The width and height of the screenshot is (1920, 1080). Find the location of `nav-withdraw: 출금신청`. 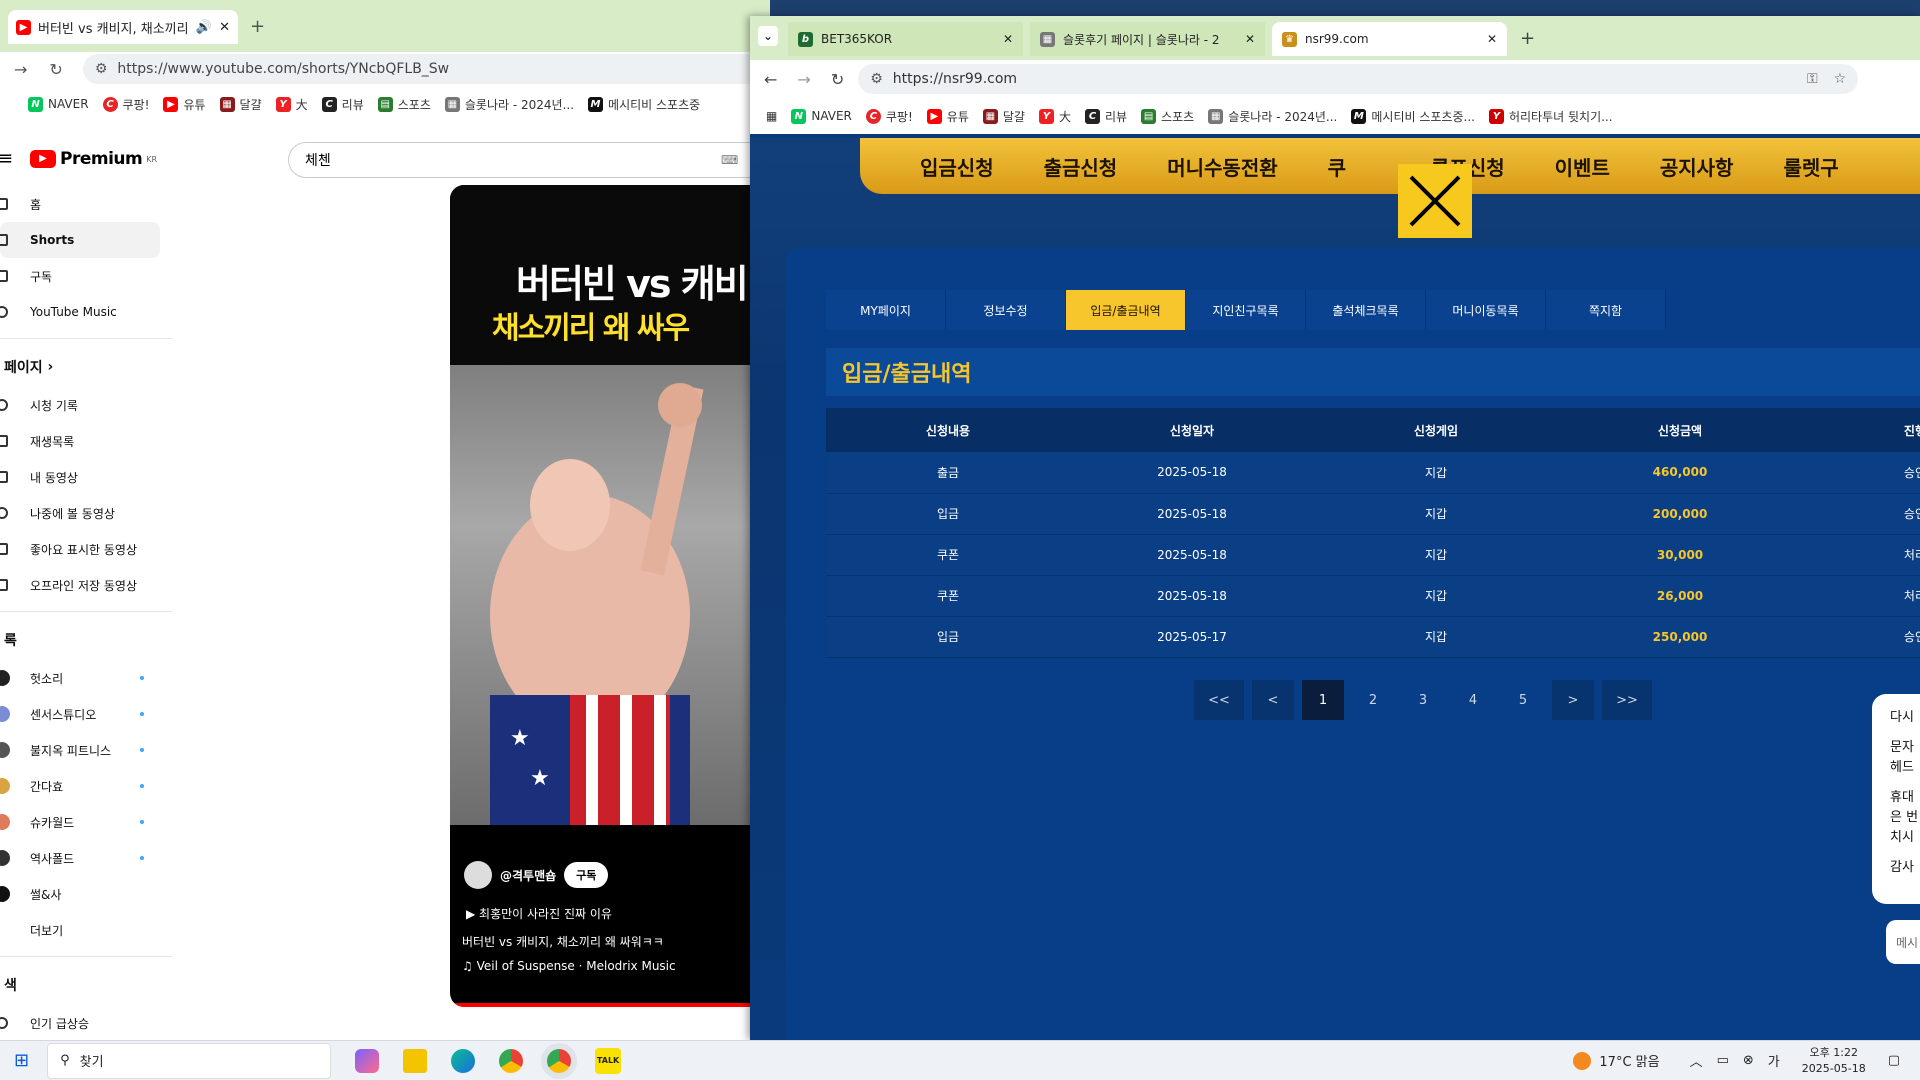

nav-withdraw: 출금신청 is located at coordinates (1081, 166).